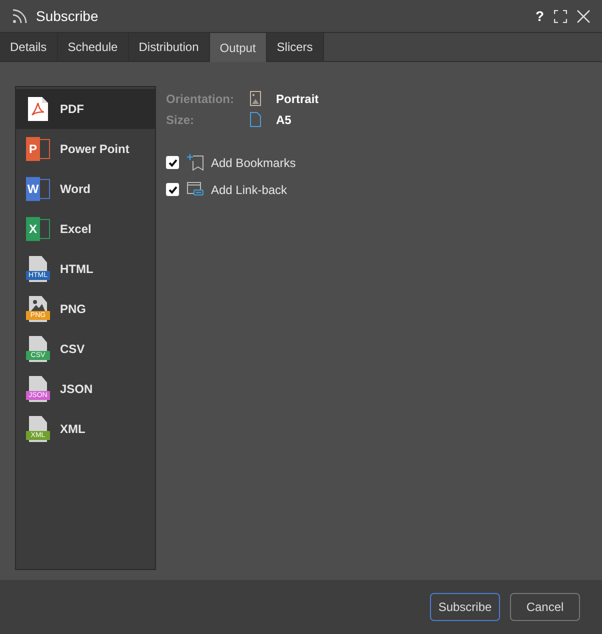 This screenshot has width=602, height=634. Describe the element at coordinates (195, 189) in the screenshot. I see `link-window-icon` at that location.